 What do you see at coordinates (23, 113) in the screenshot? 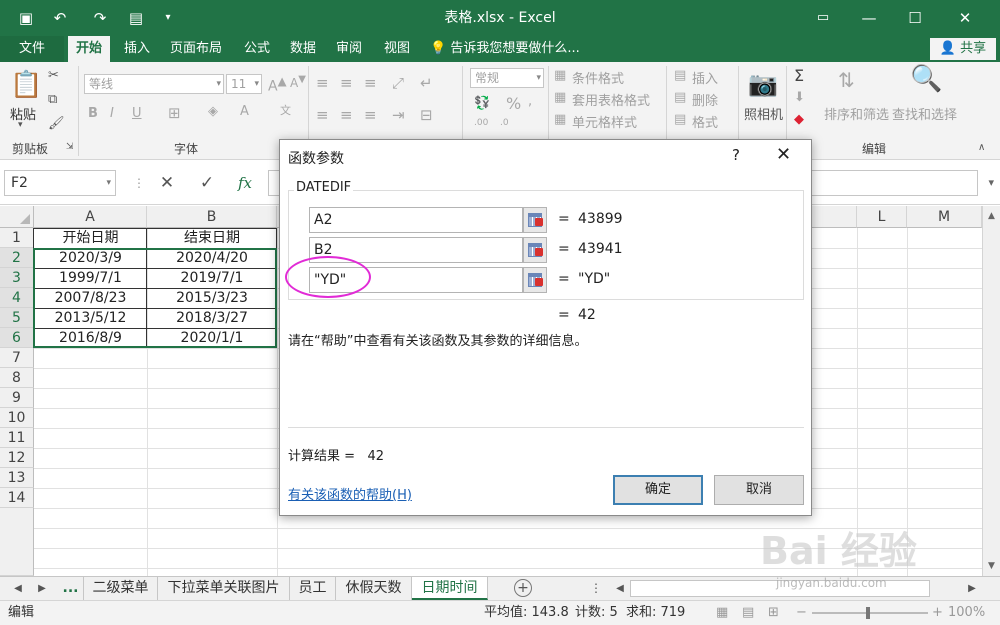
I see `paste-button: 粘贴` at bounding box center [23, 113].